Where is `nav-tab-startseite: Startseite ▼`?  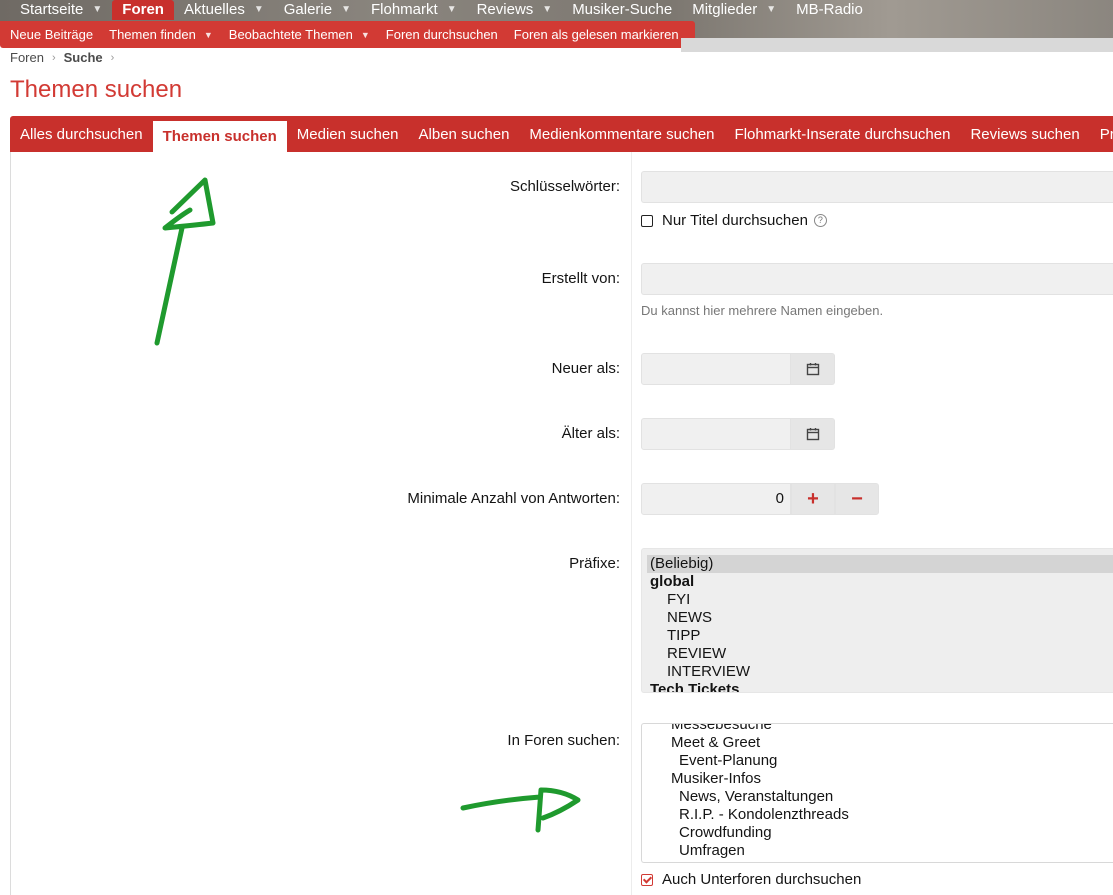
nav-tab-startseite: Startseite ▼ is located at coordinates (61, 10).